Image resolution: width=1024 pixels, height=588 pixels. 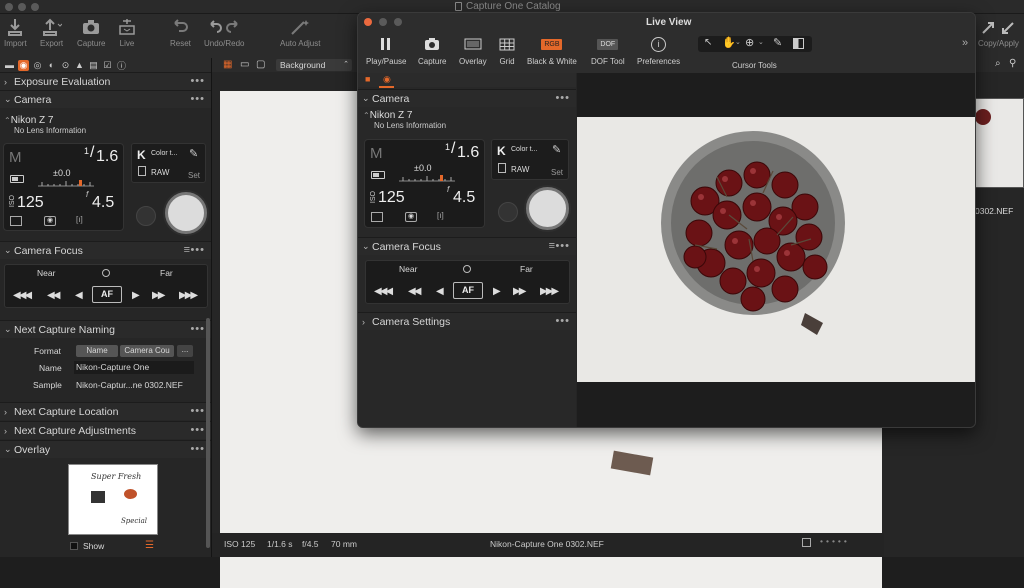 What do you see at coordinates (97, 351) in the screenshot?
I see `name-token: Name` at bounding box center [97, 351].